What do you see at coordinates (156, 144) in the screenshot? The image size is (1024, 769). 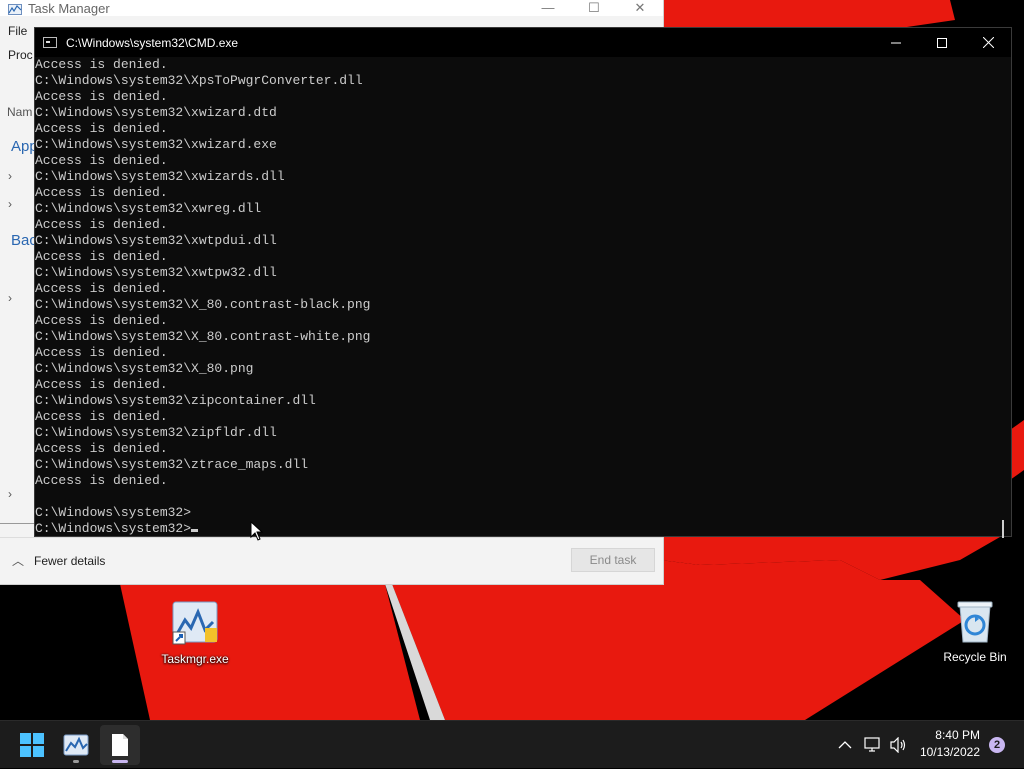 I see `console-line: C:\Windows\system32\xwizard.exe` at bounding box center [156, 144].